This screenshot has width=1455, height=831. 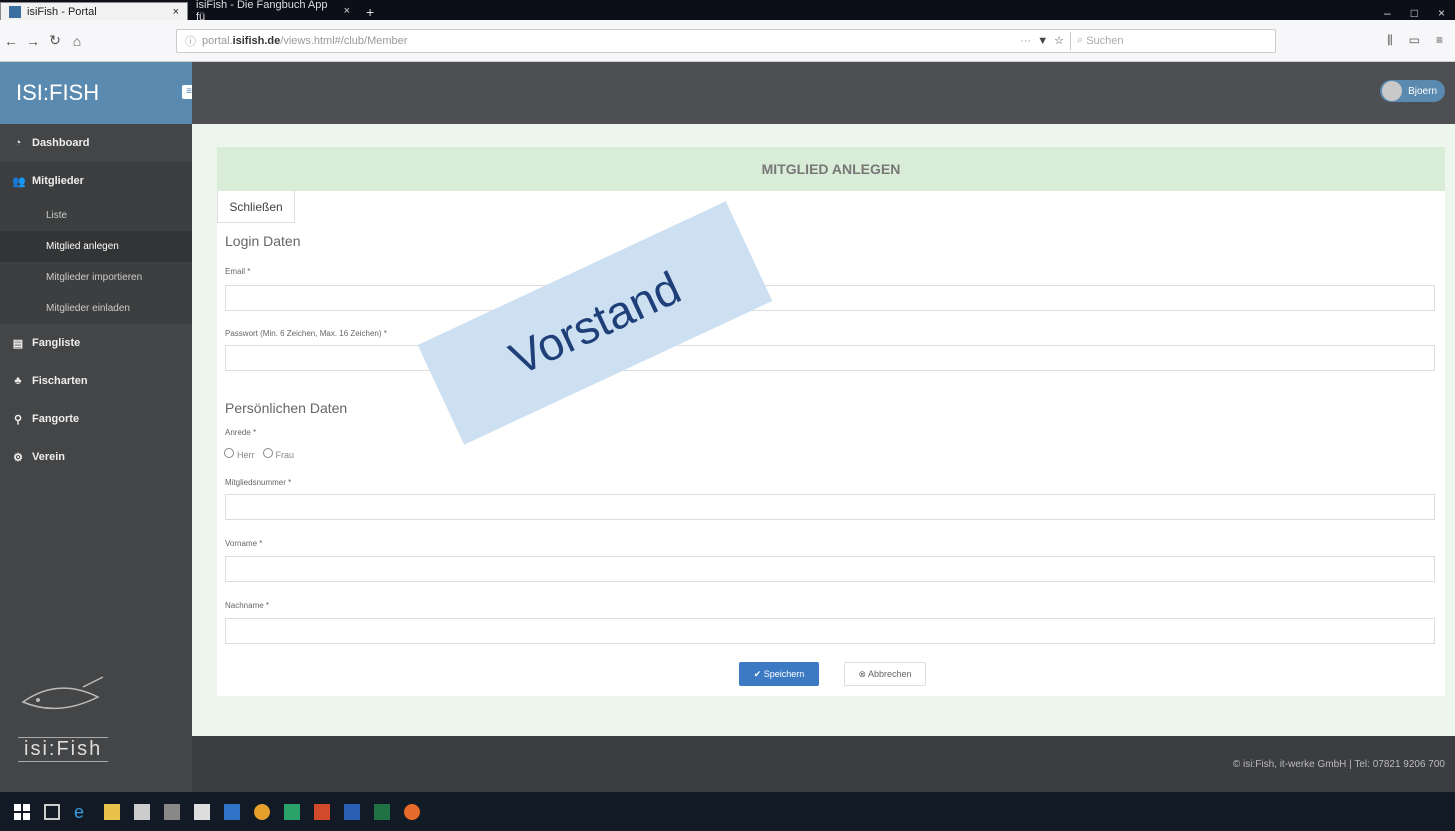 I want to click on sidebar-toggle-icon: ▭, so click(x=1414, y=40).